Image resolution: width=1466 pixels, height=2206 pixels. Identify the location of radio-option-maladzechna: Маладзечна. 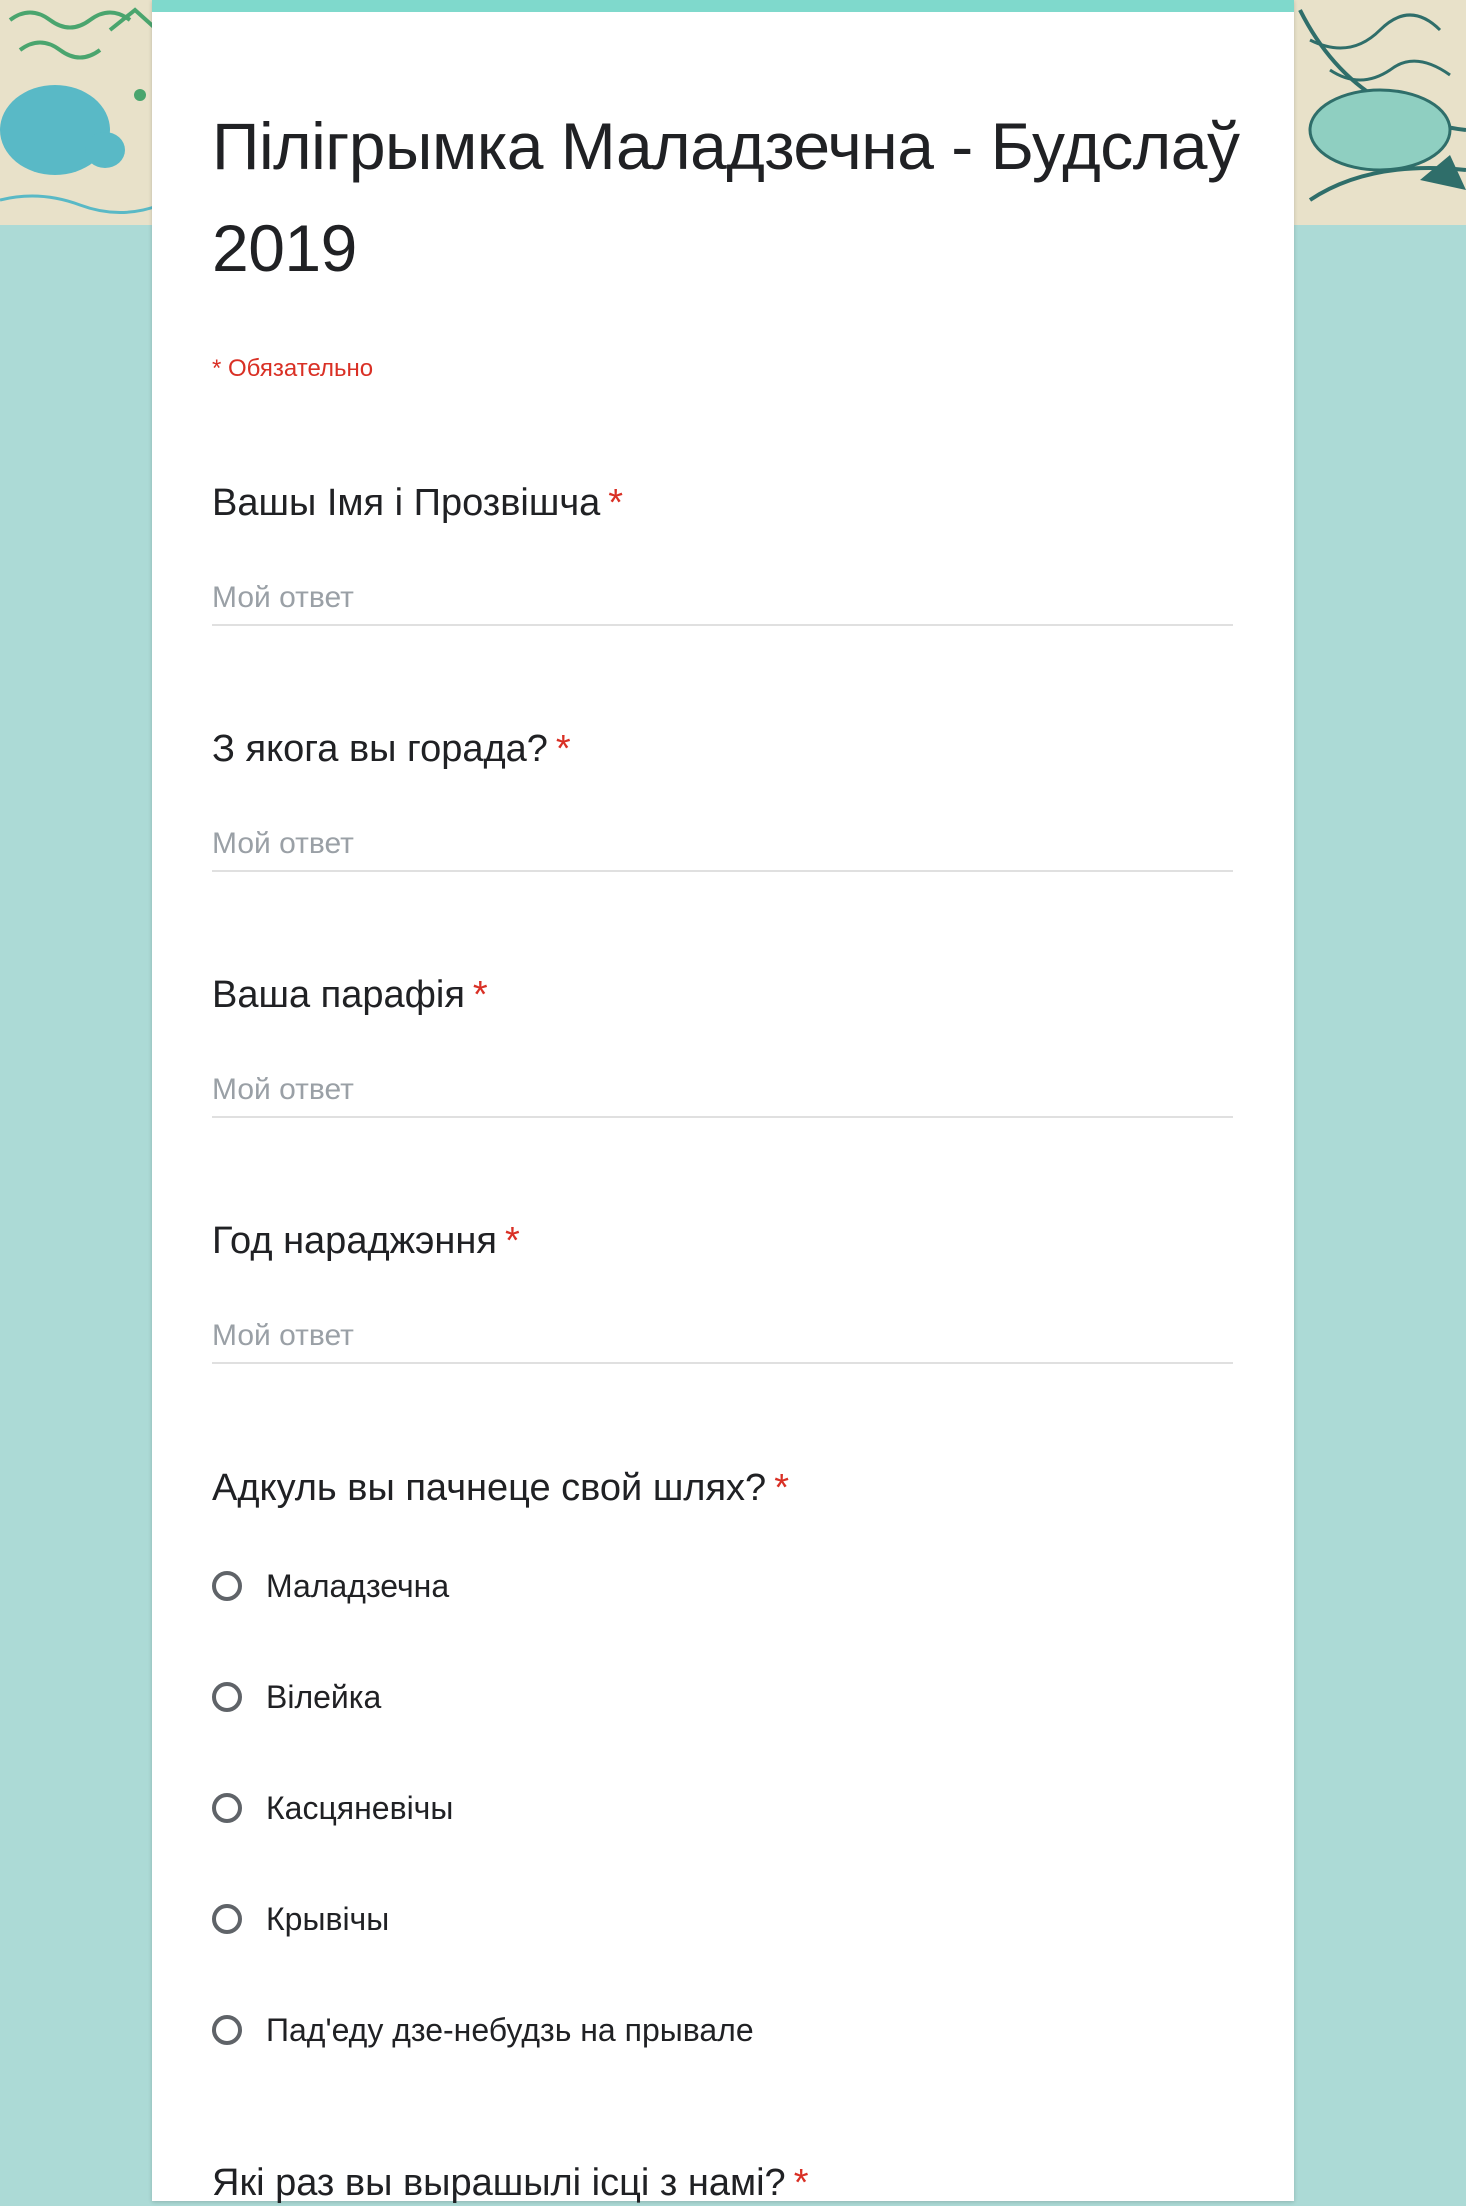
(330, 1586).